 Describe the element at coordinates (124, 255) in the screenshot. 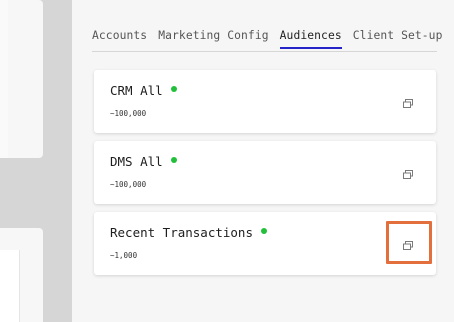

I see `audience-count: ~1,000` at that location.